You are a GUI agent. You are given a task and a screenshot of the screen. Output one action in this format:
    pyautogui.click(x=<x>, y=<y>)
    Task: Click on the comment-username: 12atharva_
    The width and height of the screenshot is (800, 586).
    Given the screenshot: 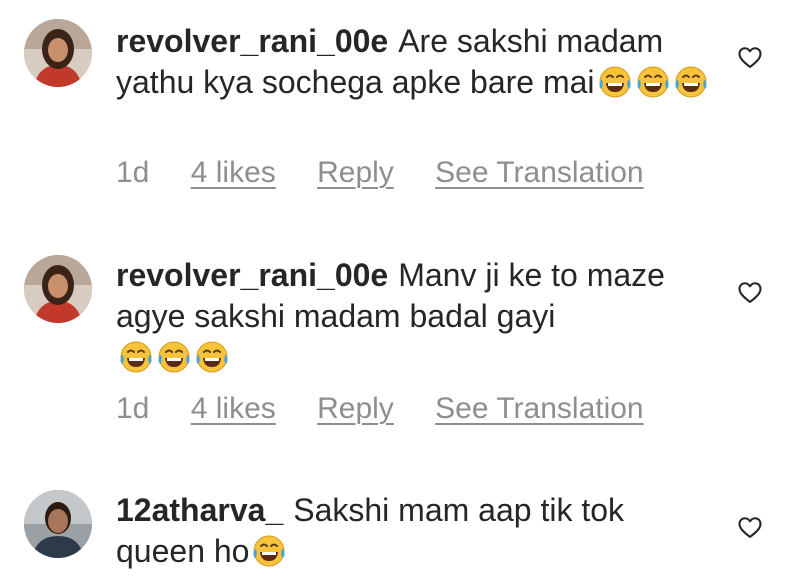 What is the action you would take?
    pyautogui.click(x=199, y=510)
    